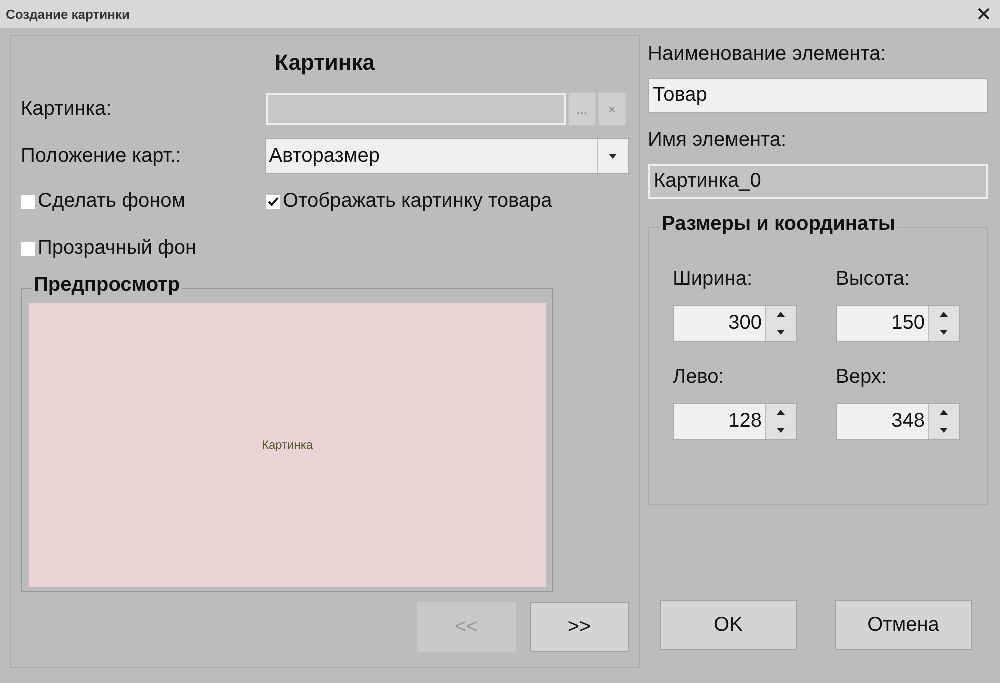  I want to click on checkbox: Отображать картинку товара, so click(409, 201).